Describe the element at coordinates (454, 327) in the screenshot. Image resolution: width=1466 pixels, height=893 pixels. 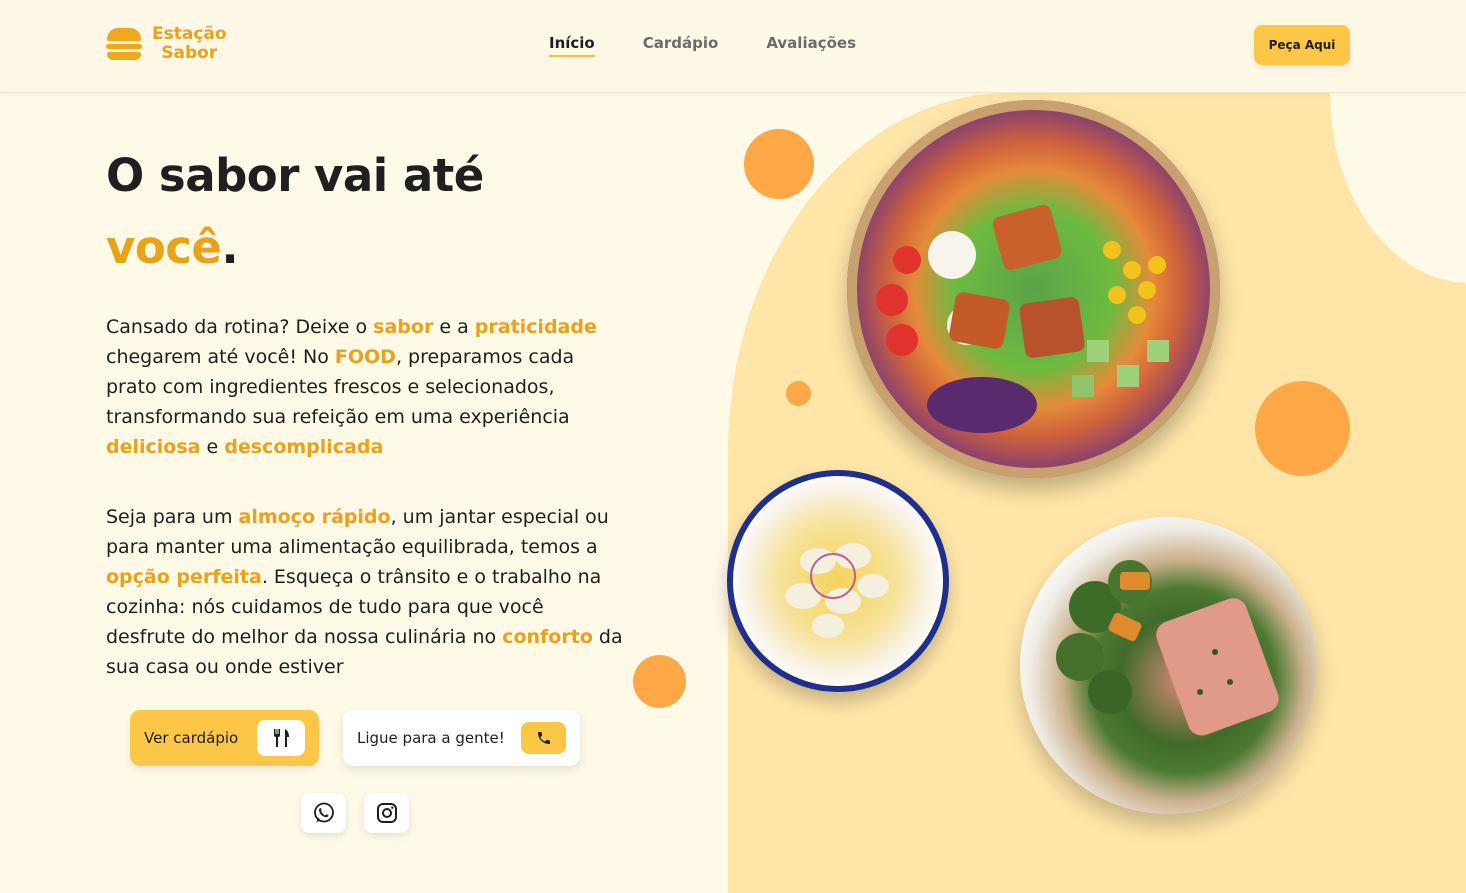
I see `text-segment: e a` at that location.